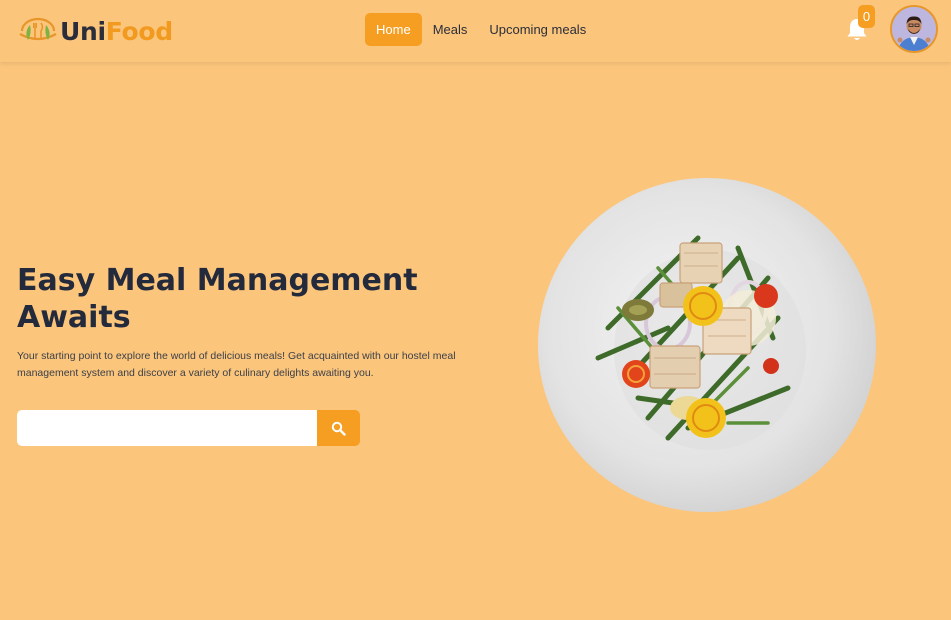 The image size is (951, 620). What do you see at coordinates (537, 29) in the screenshot?
I see `nav-upcoming-meals-link: Upcoming meals` at bounding box center [537, 29].